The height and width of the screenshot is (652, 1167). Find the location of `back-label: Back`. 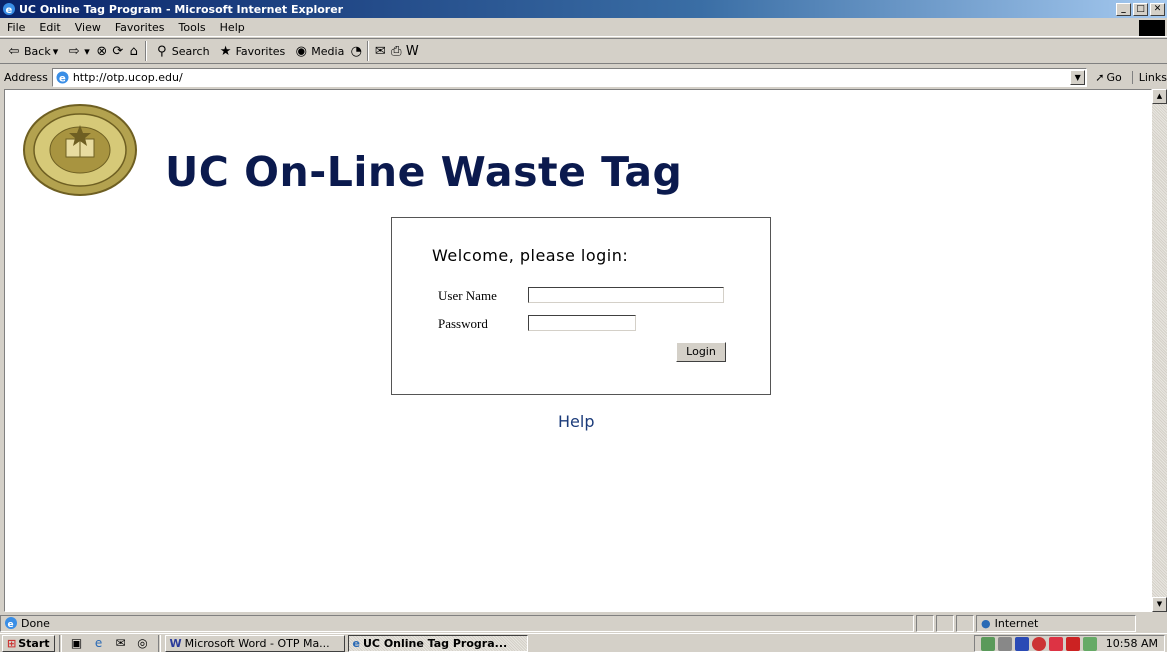

back-label: Back is located at coordinates (37, 51).